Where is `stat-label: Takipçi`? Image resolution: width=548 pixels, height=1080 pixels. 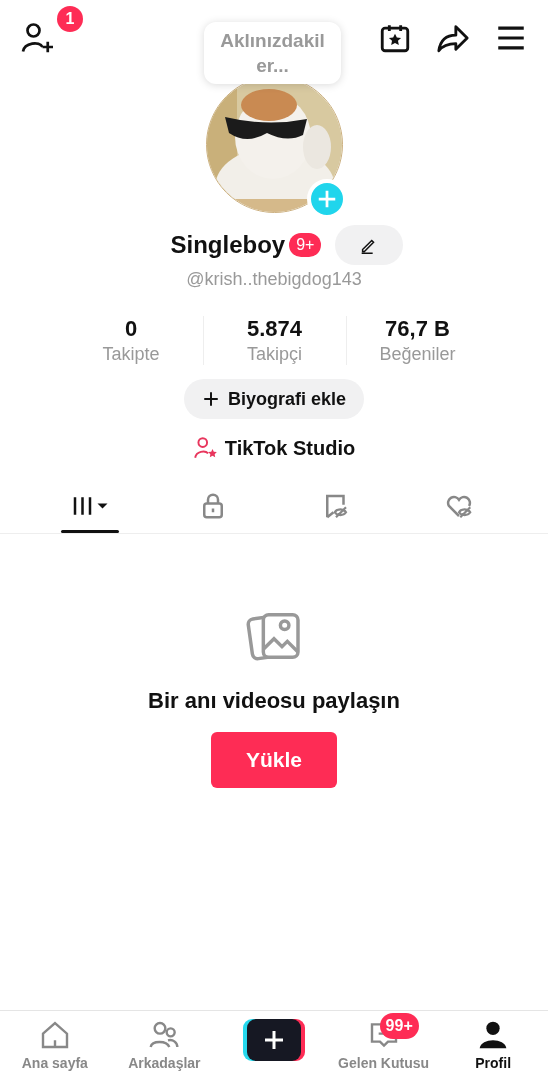 stat-label: Takipçi is located at coordinates (274, 354).